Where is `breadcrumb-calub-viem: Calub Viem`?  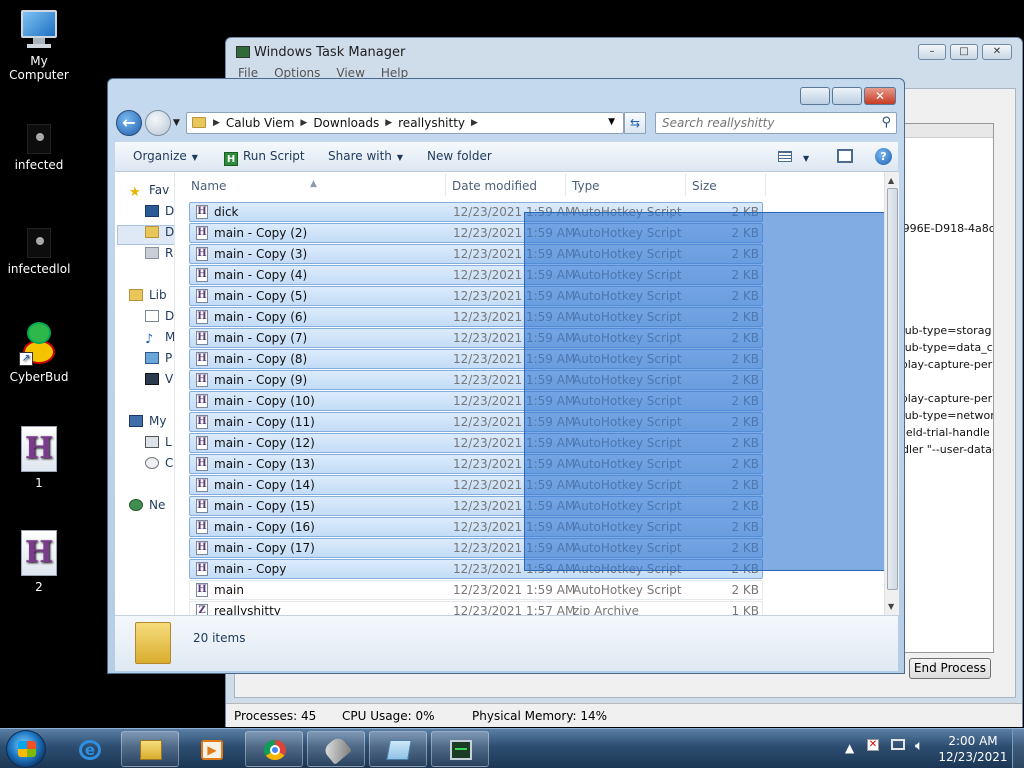 breadcrumb-calub-viem: Calub Viem is located at coordinates (260, 123).